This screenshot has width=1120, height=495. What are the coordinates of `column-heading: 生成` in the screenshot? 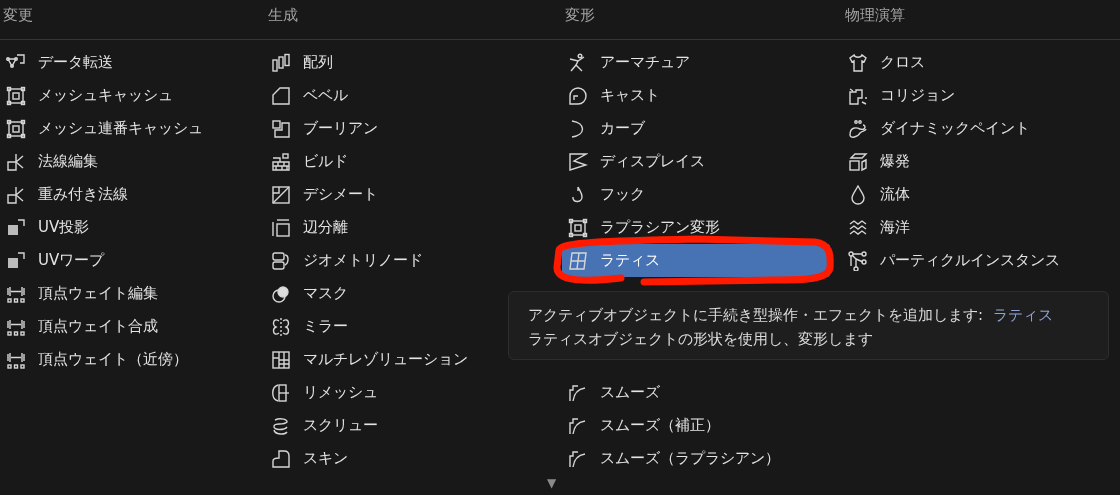 It's located at (283, 15).